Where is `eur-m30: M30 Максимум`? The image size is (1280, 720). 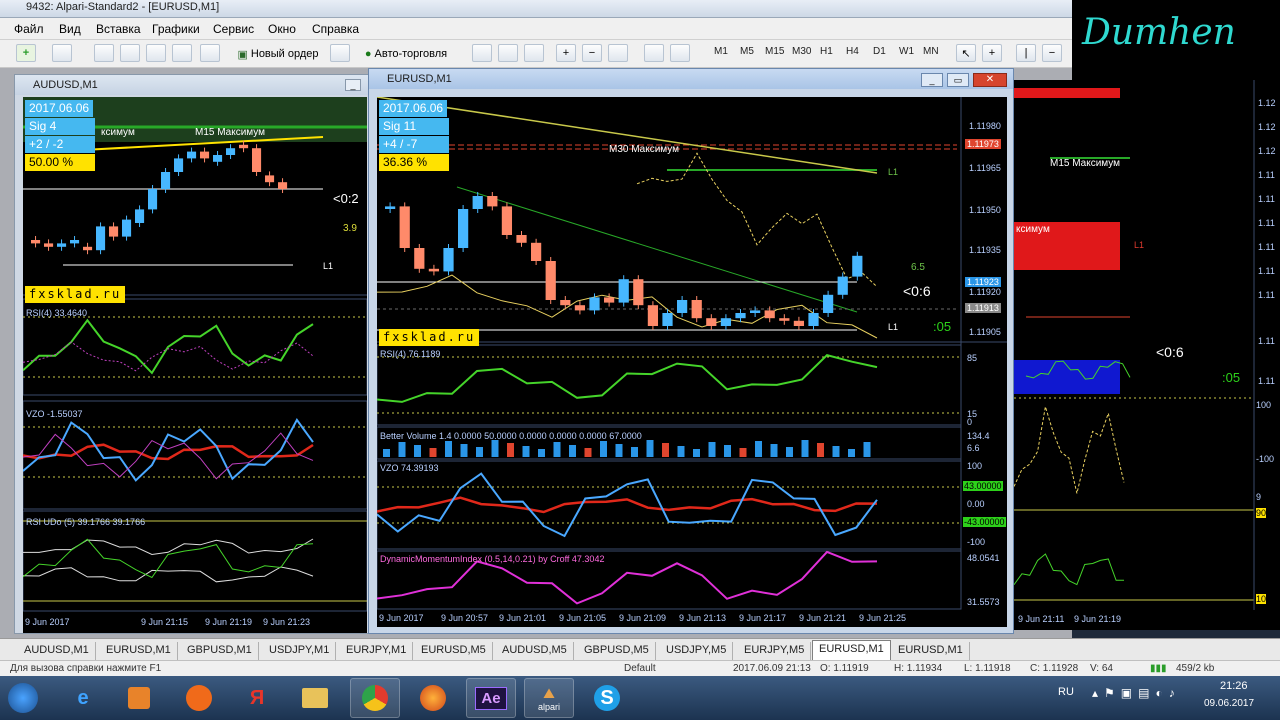
eur-m30: M30 Максимум is located at coordinates (644, 149).